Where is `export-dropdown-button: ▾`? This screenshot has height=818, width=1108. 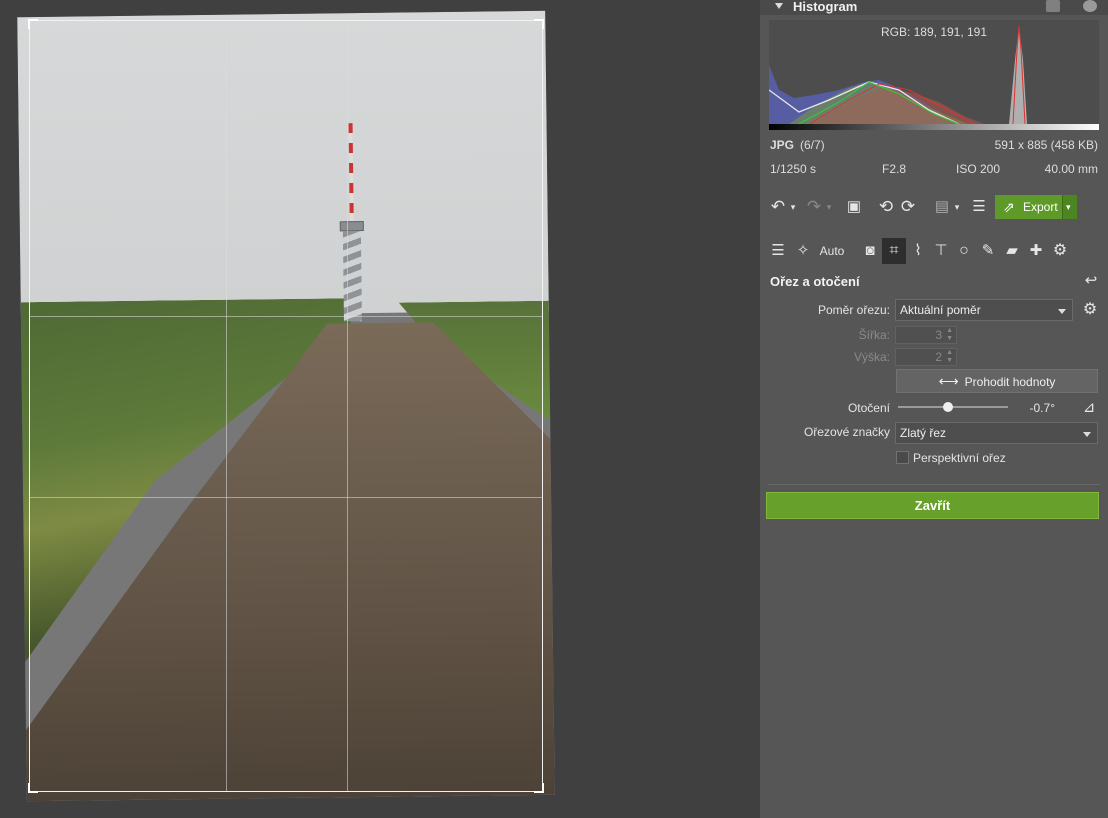
export-dropdown-button: ▾ is located at coordinates (1069, 207).